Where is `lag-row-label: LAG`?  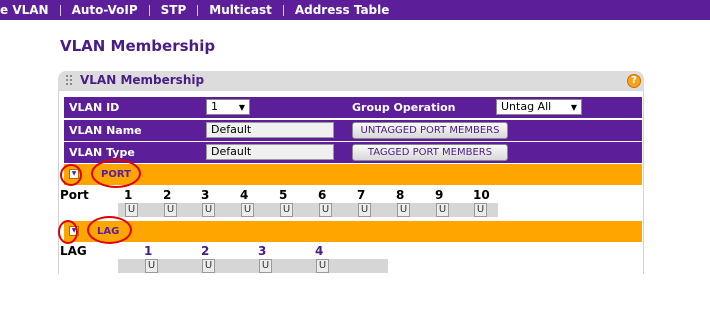
lag-row-label: LAG is located at coordinates (73, 251).